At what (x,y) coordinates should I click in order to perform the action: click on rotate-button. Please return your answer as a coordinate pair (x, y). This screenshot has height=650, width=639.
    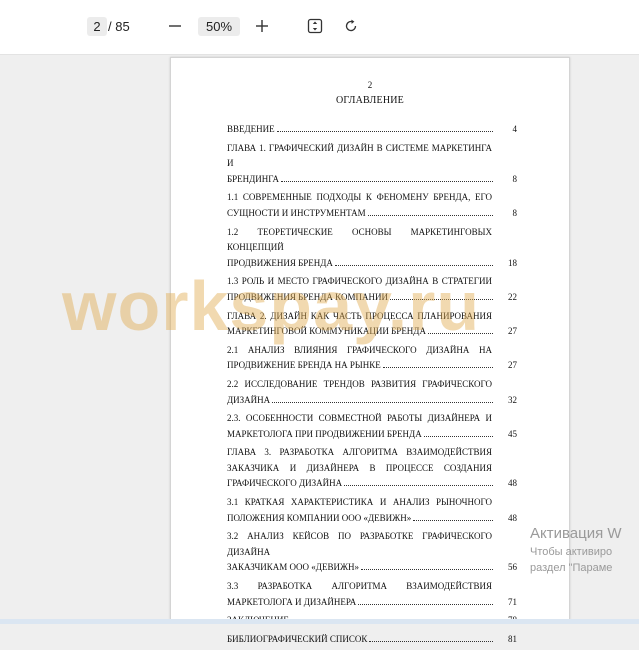
    Looking at the image, I should click on (351, 26).